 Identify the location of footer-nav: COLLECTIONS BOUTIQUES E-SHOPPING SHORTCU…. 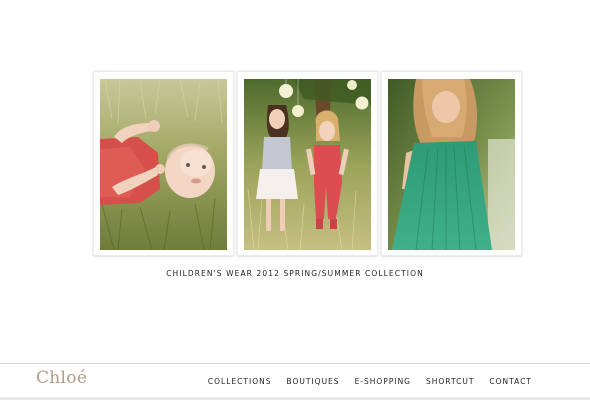
(370, 381).